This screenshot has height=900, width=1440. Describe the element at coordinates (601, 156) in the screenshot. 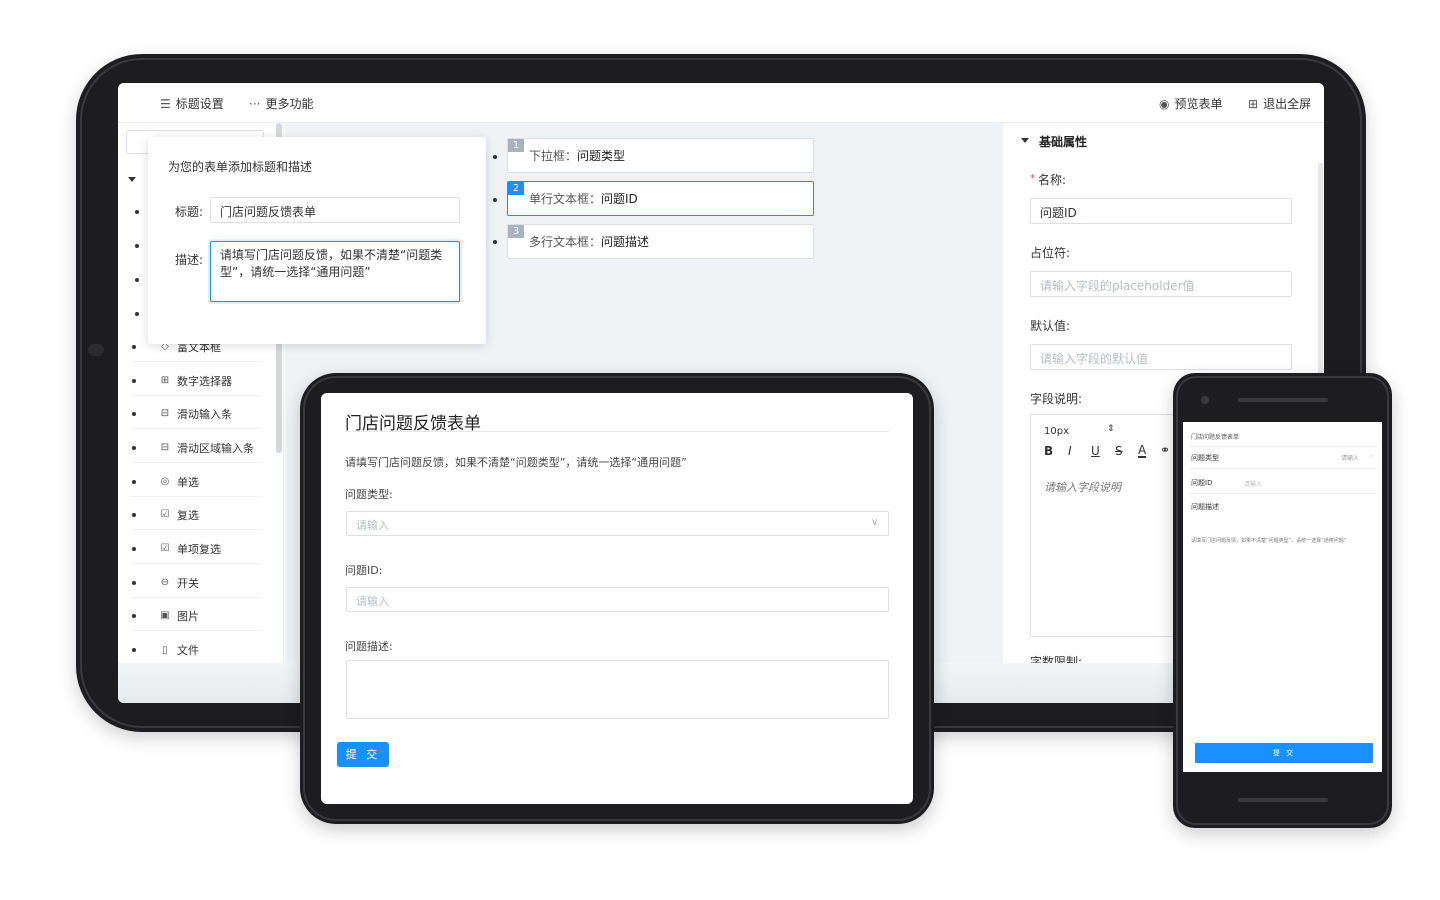

I see `field-name-label: 问题类型` at that location.